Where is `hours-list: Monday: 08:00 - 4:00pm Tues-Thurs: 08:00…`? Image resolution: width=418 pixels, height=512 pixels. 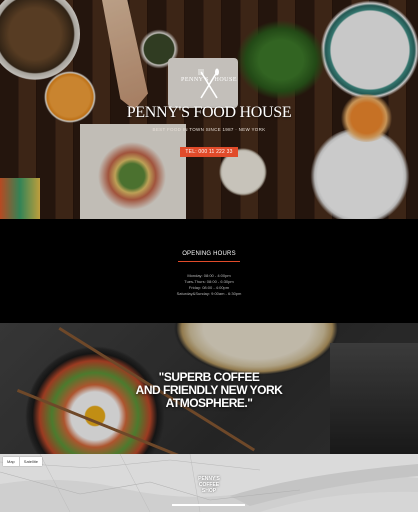
hours-list: Monday: 08:00 - 4:00pm Tues-Thurs: 08:00… is located at coordinates (209, 285).